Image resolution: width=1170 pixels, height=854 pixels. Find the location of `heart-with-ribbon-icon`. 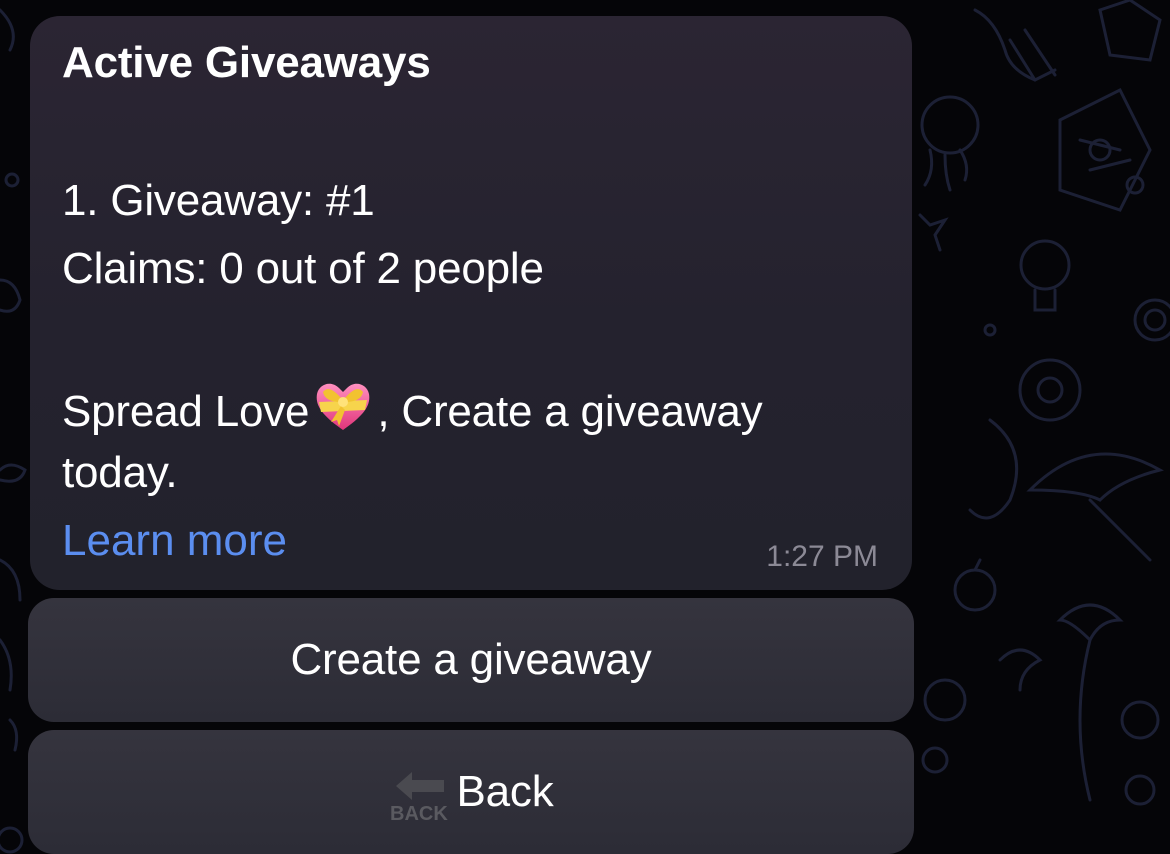

heart-with-ribbon-icon is located at coordinates (343, 406).